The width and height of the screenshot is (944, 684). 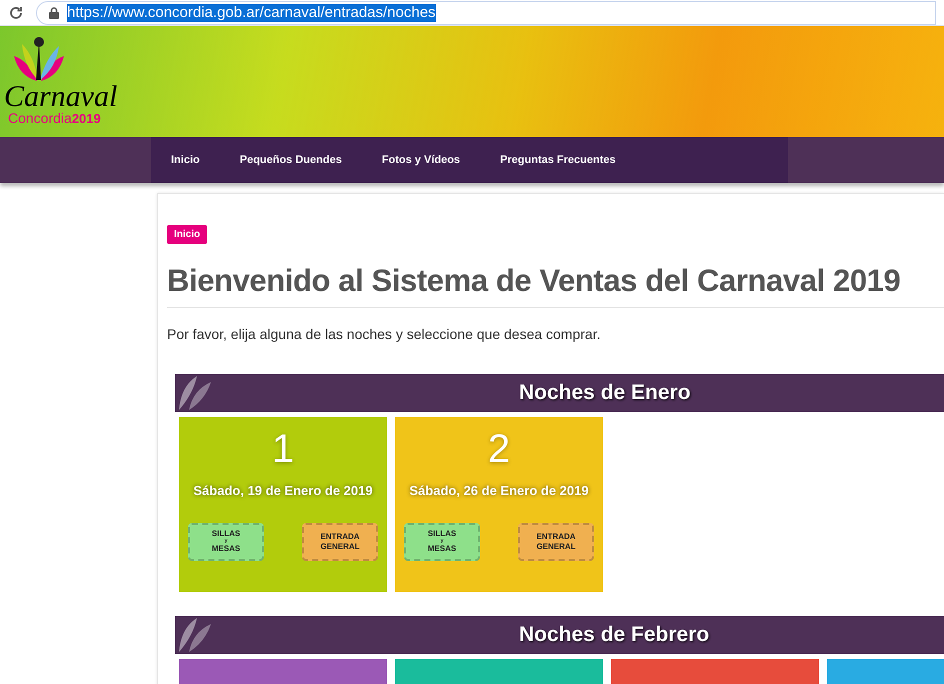 I want to click on night-date: Sábado, 19 de Enero de 2019, so click(x=283, y=491).